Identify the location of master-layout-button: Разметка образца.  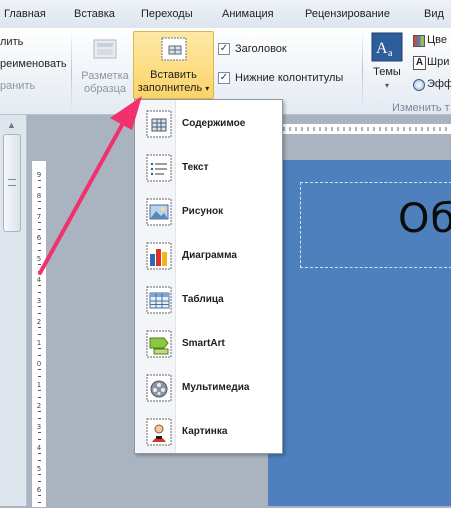
(105, 65).